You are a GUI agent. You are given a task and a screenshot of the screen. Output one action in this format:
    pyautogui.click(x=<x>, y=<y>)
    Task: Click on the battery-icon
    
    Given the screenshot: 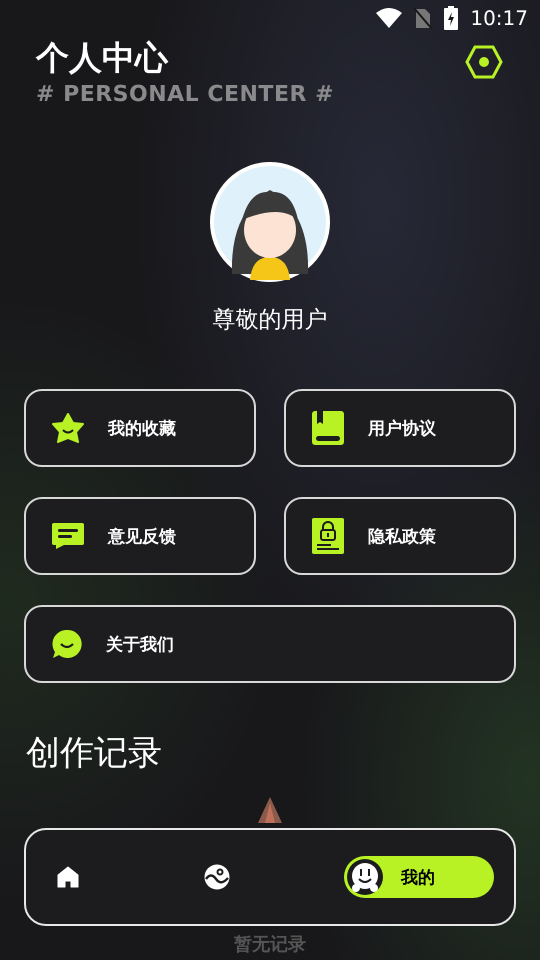 What is the action you would take?
    pyautogui.click(x=451, y=18)
    